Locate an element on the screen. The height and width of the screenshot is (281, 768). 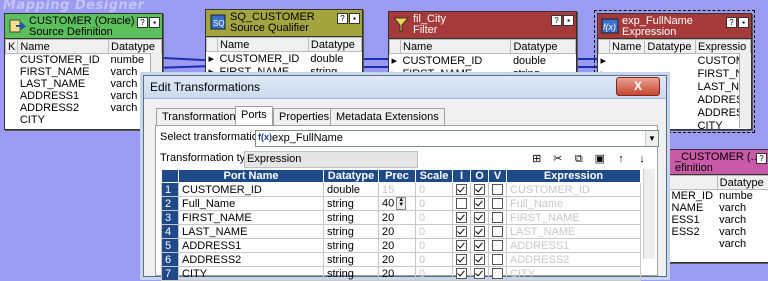
port-row: ESS1varch is located at coordinates (719, 220).